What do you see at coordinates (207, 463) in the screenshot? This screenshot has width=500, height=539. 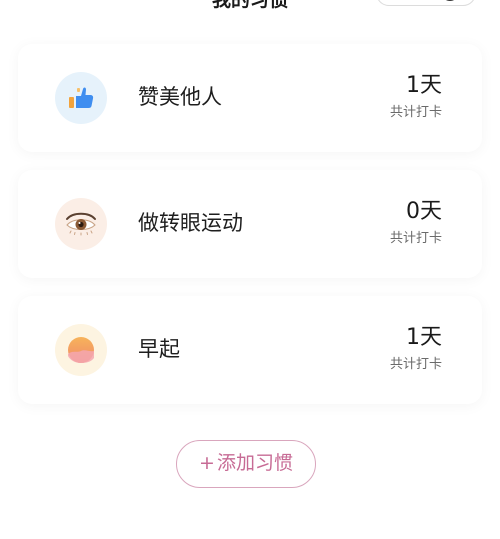 I see `plus-icon: +` at bounding box center [207, 463].